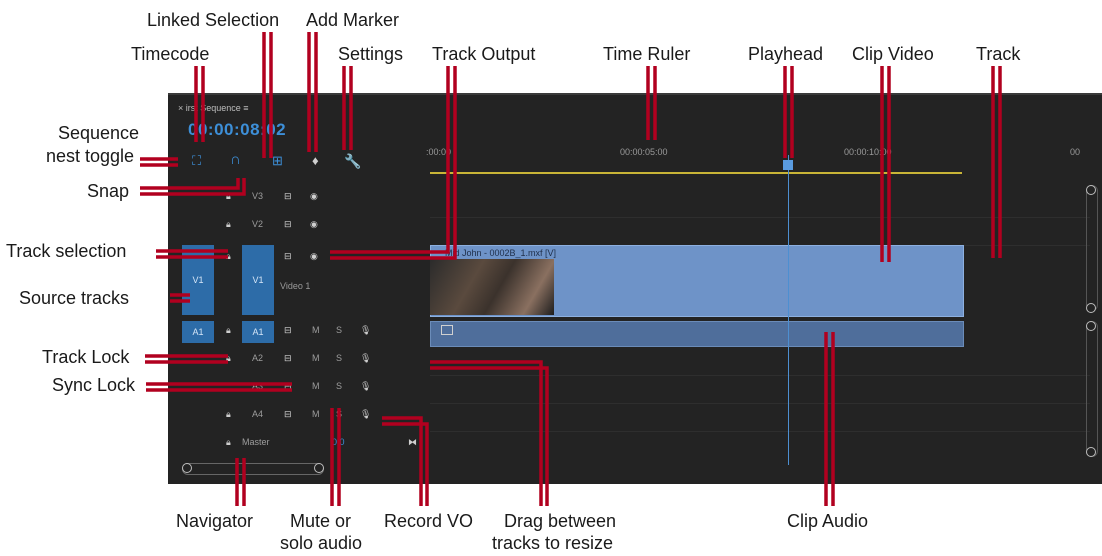 Image resolution: width=1102 pixels, height=556 pixels. Describe the element at coordinates (299, 390) in the screenshot. I see `track-header-a3: A3 ⊟ M S 🎙︎` at that location.